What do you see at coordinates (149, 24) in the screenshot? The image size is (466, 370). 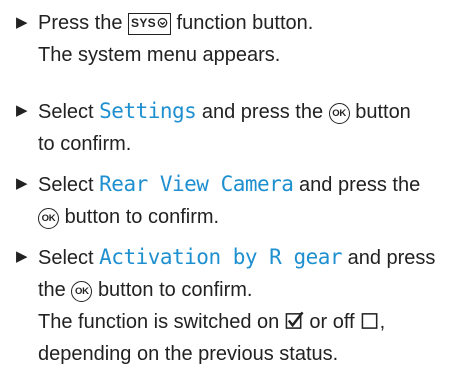 I see `sys-function-button-icon: SYS` at bounding box center [149, 24].